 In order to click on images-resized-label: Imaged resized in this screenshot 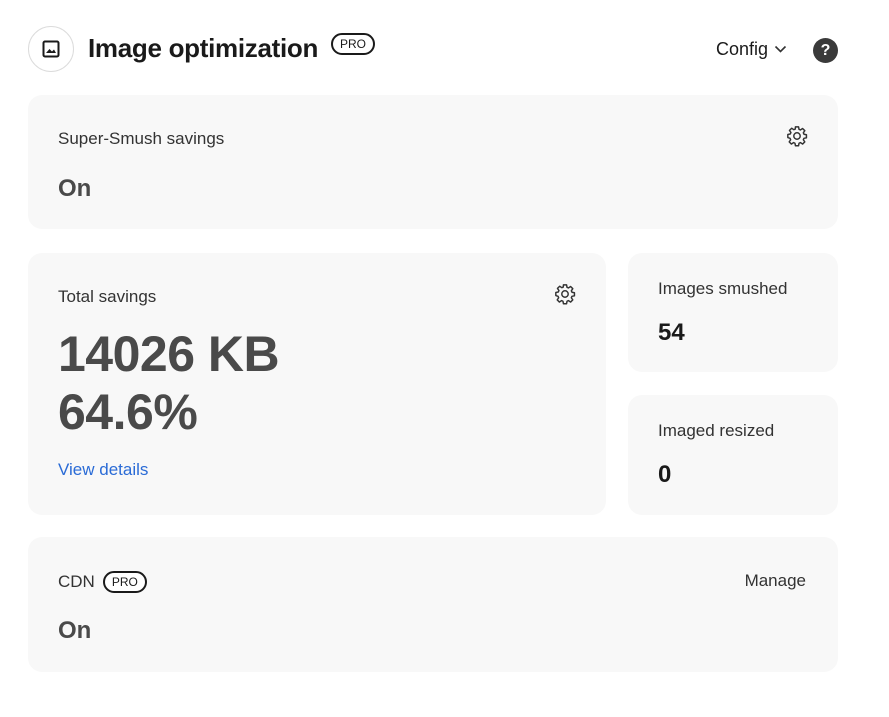, I will do `click(716, 430)`.